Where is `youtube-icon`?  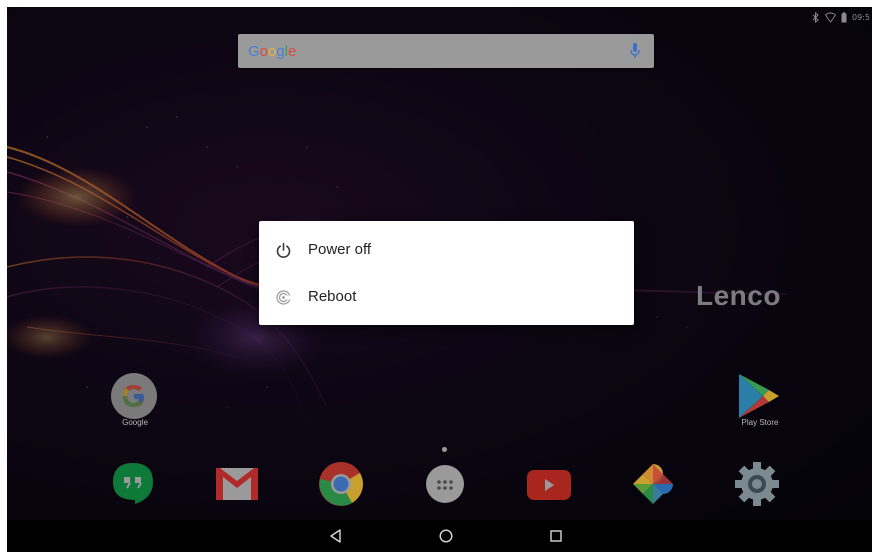 youtube-icon is located at coordinates (549, 484).